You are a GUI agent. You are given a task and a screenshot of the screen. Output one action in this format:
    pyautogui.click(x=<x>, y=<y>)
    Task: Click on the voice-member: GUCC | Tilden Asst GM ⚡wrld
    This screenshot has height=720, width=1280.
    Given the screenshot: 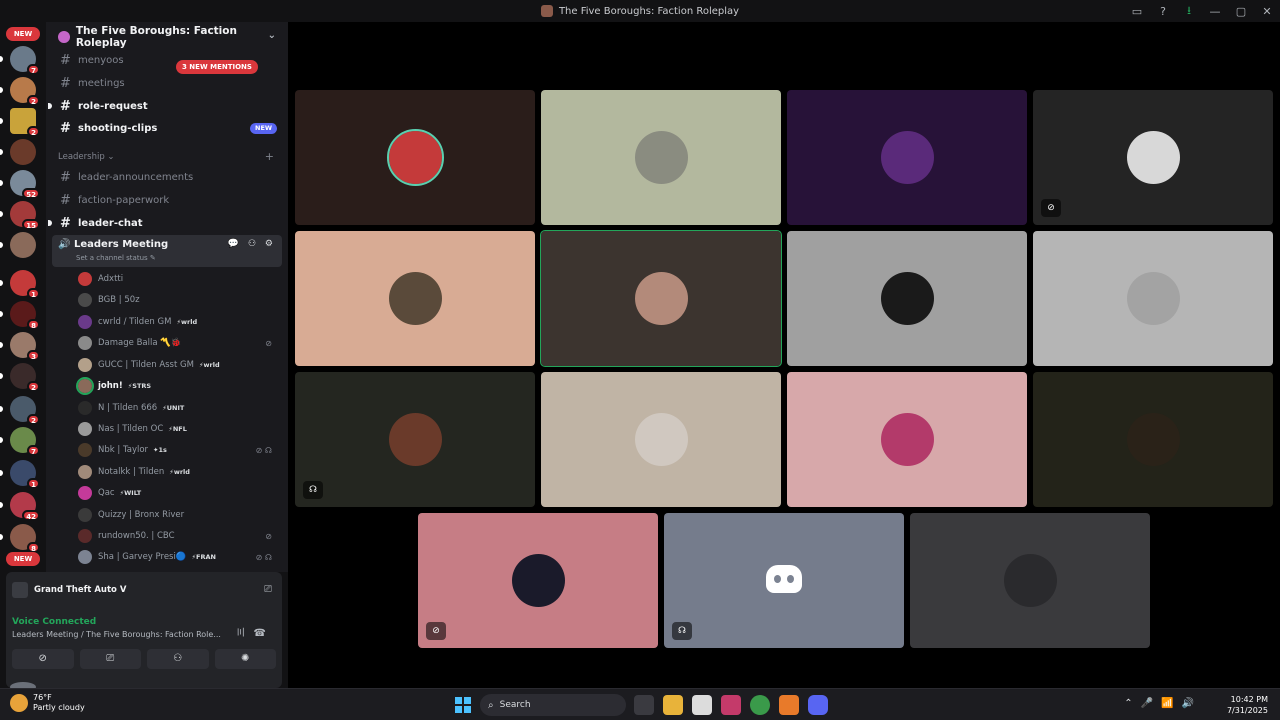 What is the action you would take?
    pyautogui.click(x=178, y=365)
    